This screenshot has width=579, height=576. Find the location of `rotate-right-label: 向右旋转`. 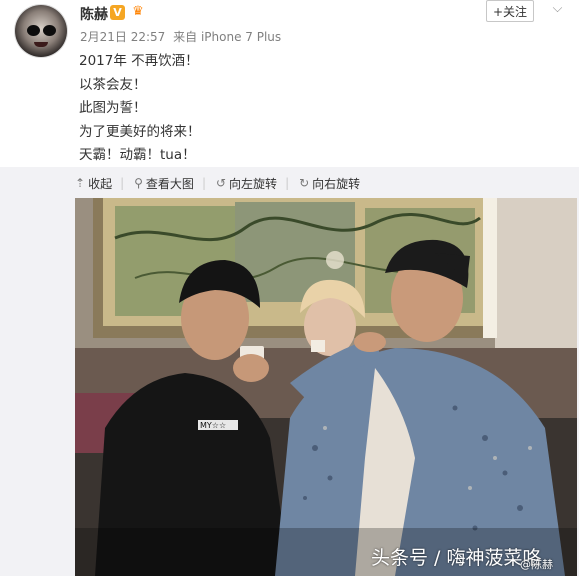

rotate-right-label: 向右旋转 is located at coordinates (336, 183).